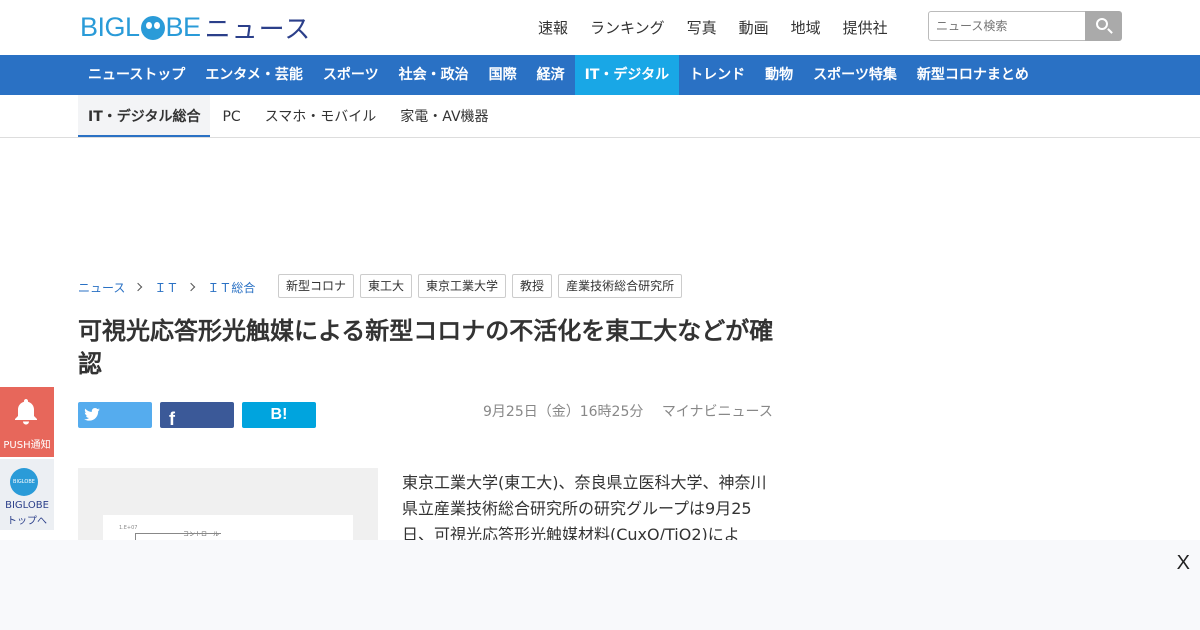 This screenshot has width=1200, height=630. I want to click on breadcrumb: ニュース ＩＴ ＩＴ総合, so click(166, 287).